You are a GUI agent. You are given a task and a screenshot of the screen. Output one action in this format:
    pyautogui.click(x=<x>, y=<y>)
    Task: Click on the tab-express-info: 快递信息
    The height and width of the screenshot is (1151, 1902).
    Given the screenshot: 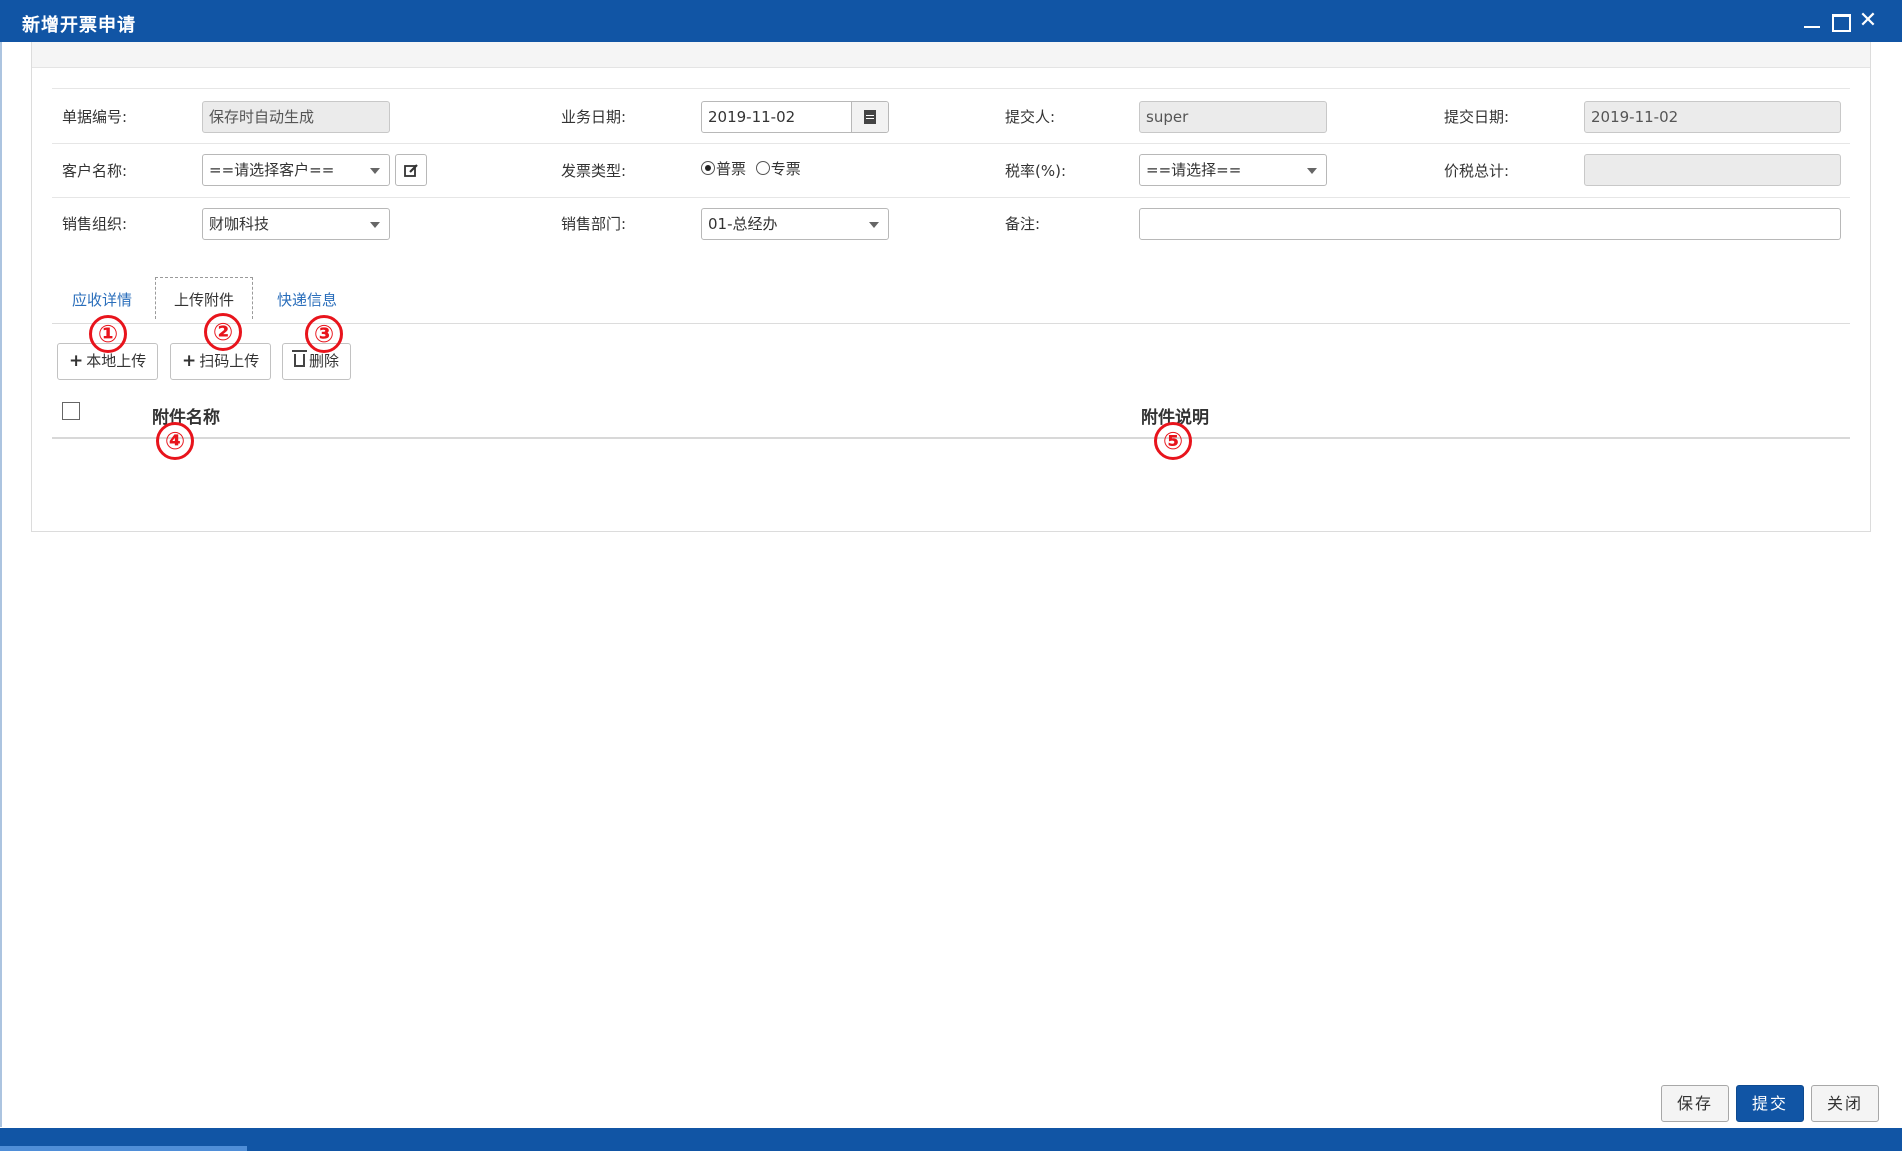 What is the action you would take?
    pyautogui.click(x=307, y=300)
    